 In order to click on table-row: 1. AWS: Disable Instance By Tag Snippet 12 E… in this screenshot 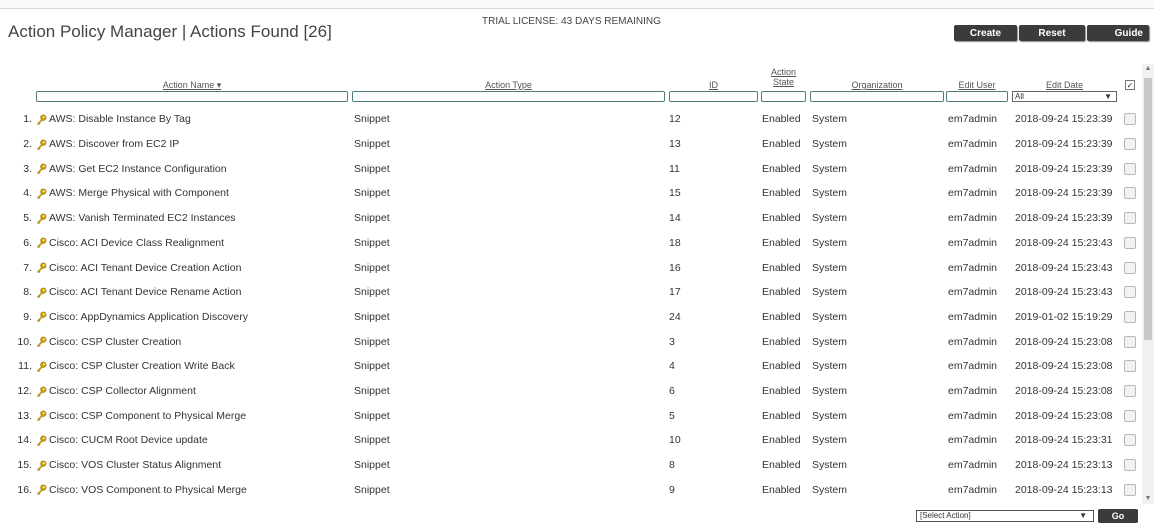, I will do `click(571, 119)`.